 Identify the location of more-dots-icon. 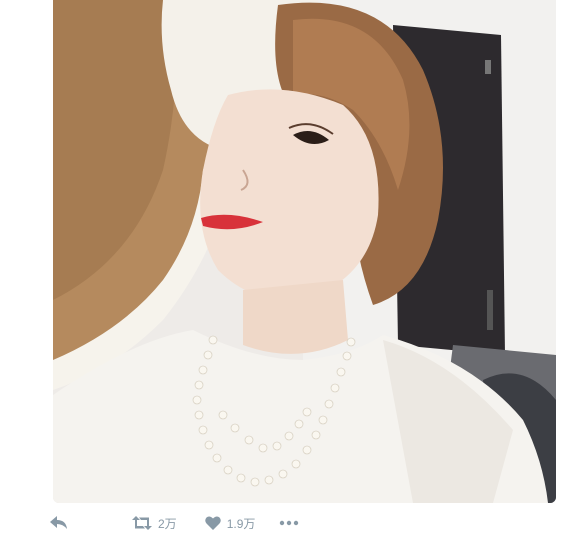
(289, 523).